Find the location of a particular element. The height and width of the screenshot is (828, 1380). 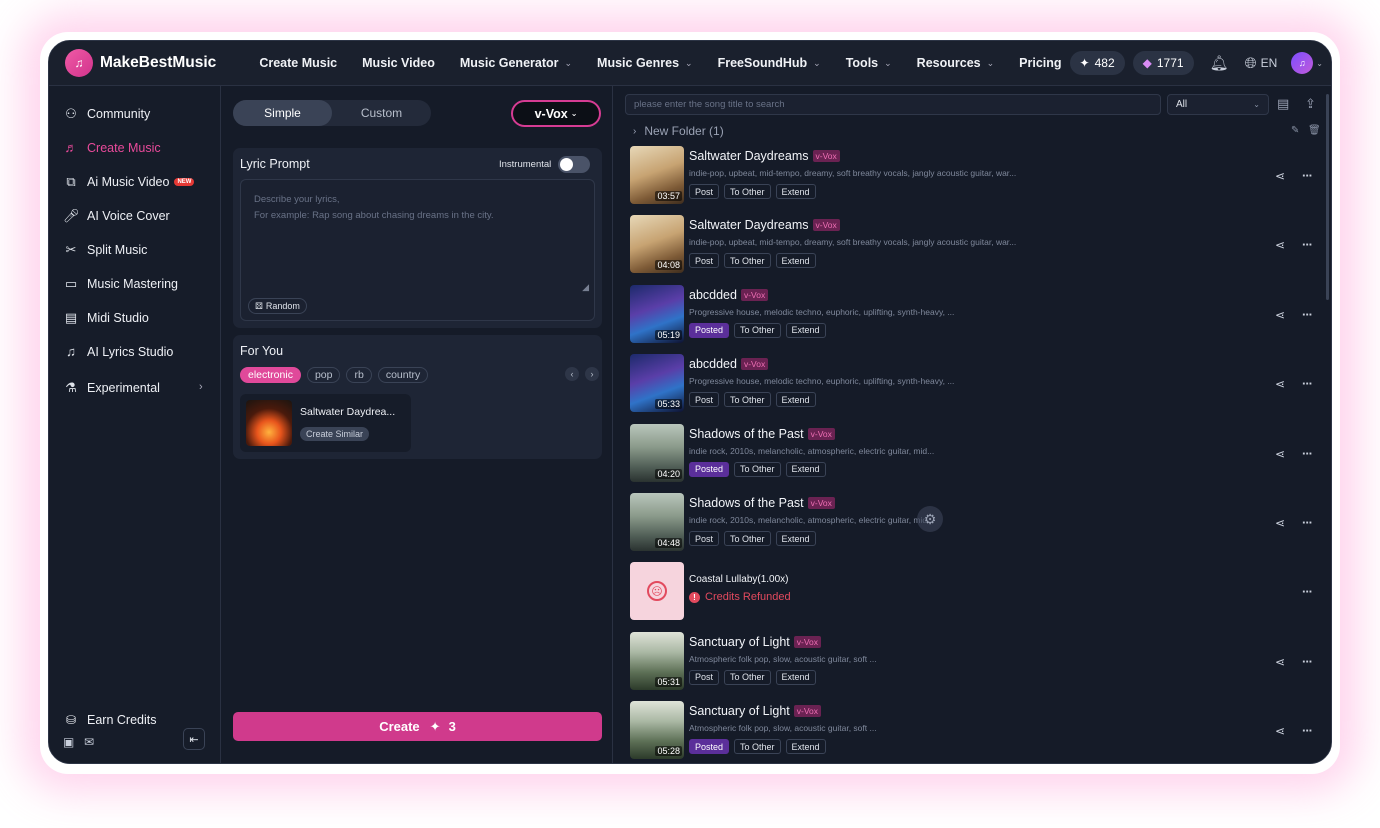

sidebar-item-community: ⚇ Community is located at coordinates (106, 114).